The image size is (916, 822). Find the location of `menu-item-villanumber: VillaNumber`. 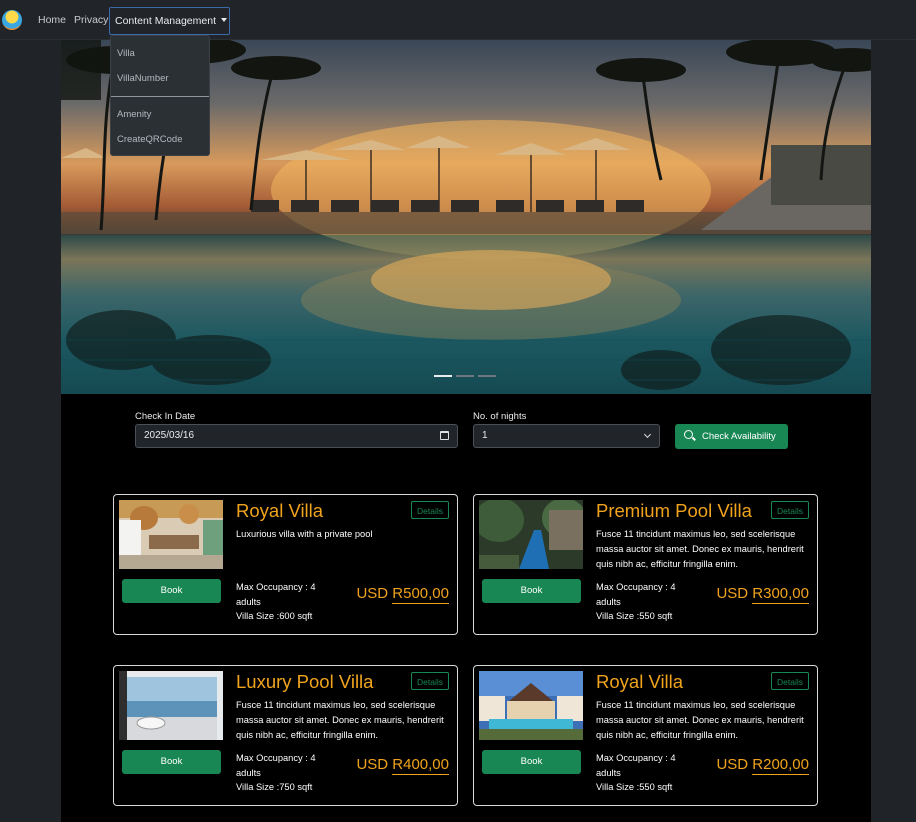

menu-item-villanumber: VillaNumber is located at coordinates (143, 78).